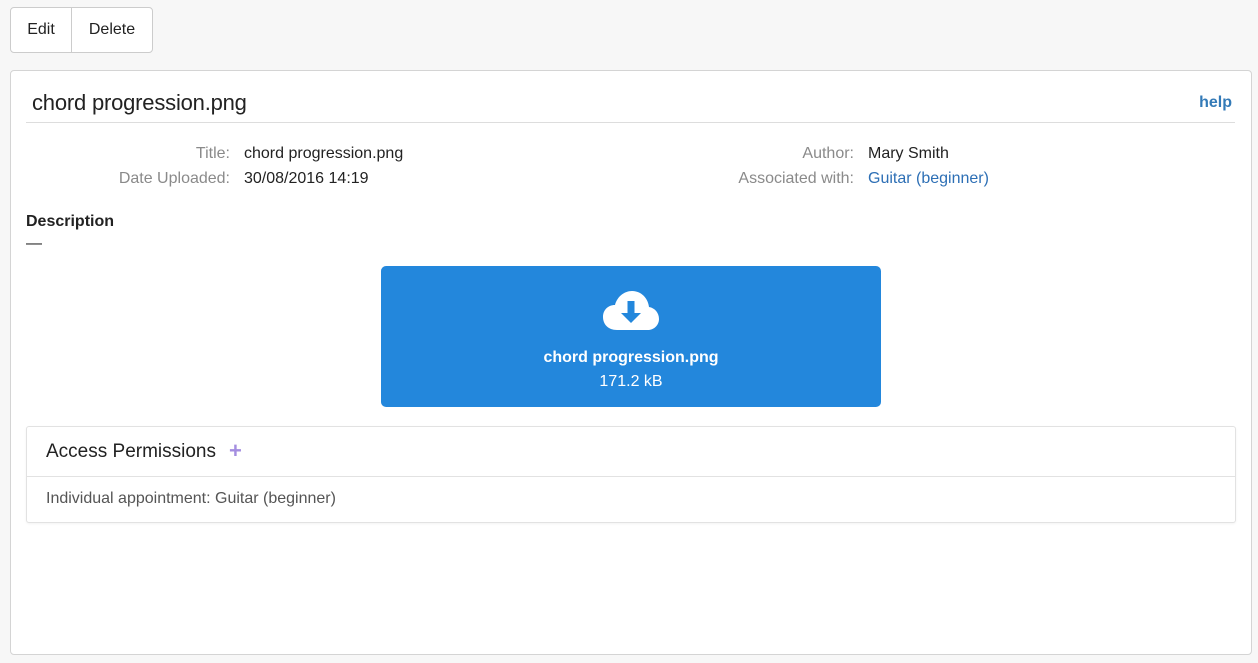  I want to click on associated-with-label: Associated with:, so click(796, 178).